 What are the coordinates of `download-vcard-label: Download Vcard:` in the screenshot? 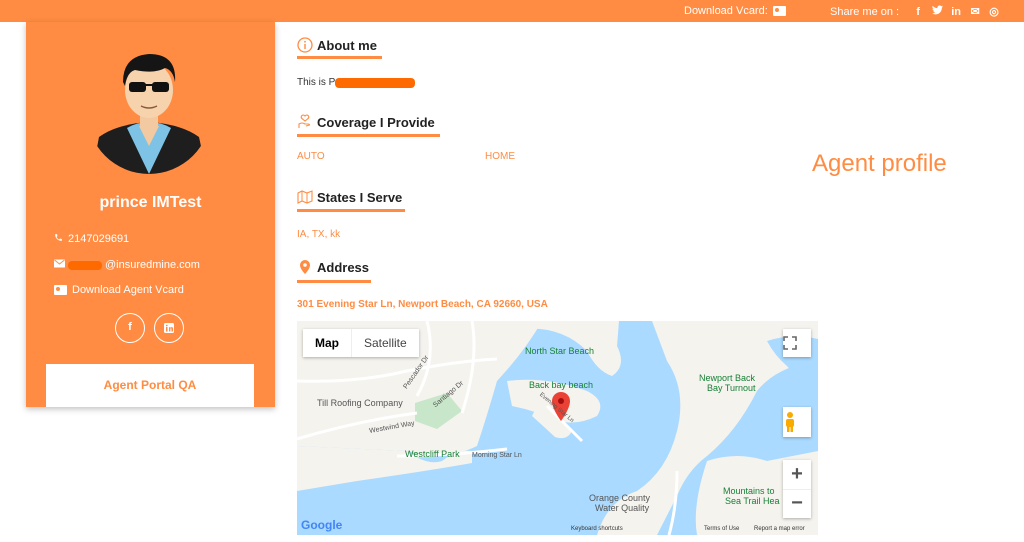 It's located at (726, 11).